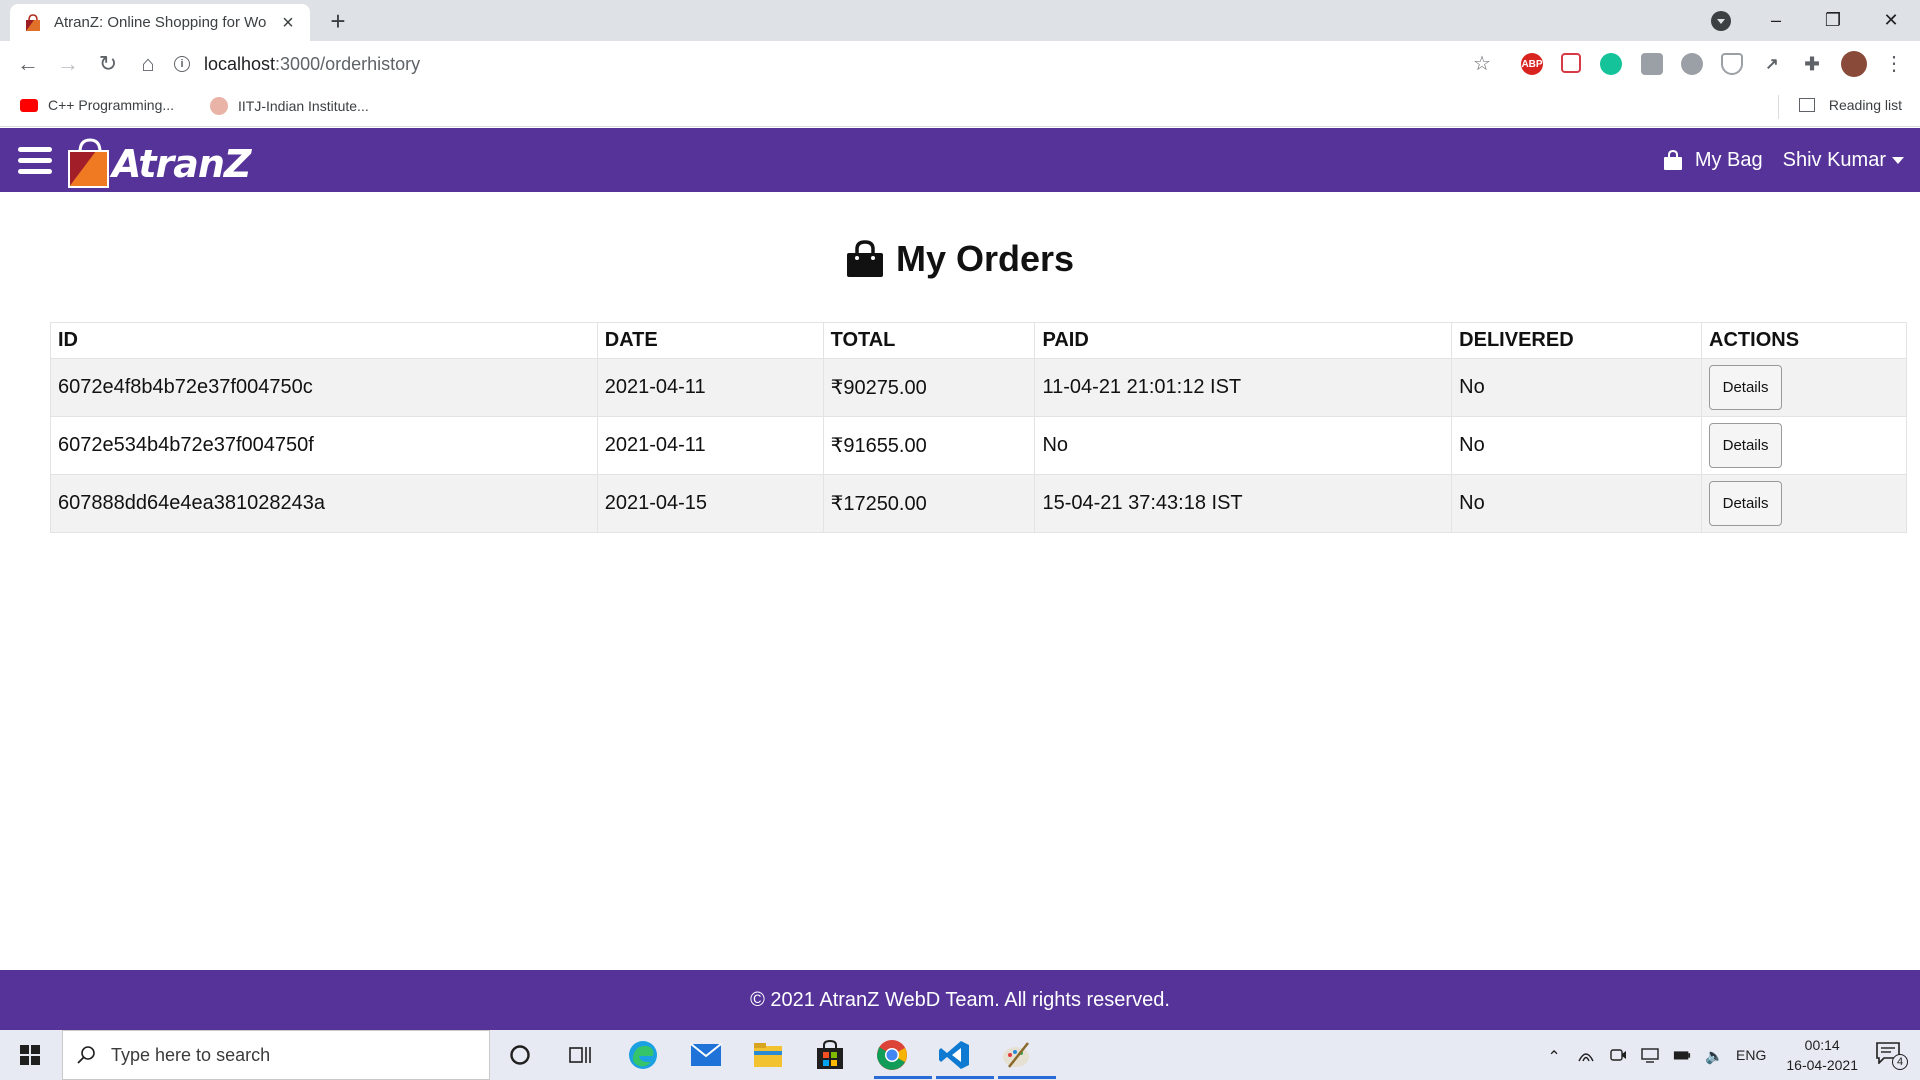 This screenshot has height=1080, width=1920. What do you see at coordinates (963, 1057) in the screenshot?
I see `vscode-icon` at bounding box center [963, 1057].